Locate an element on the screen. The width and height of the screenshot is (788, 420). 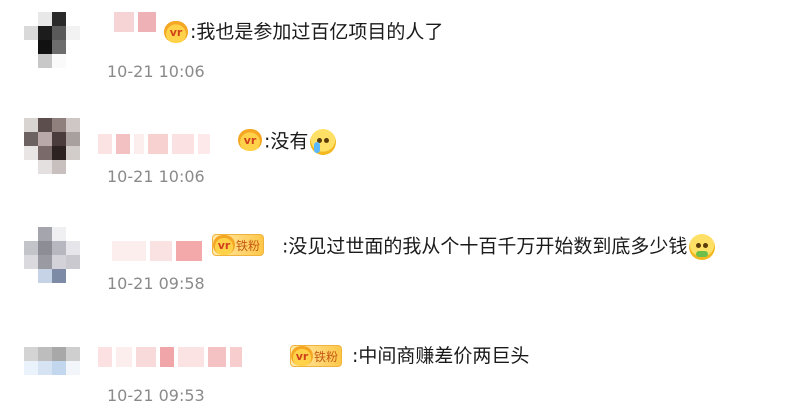
comment-text: :没有 is located at coordinates (300, 142).